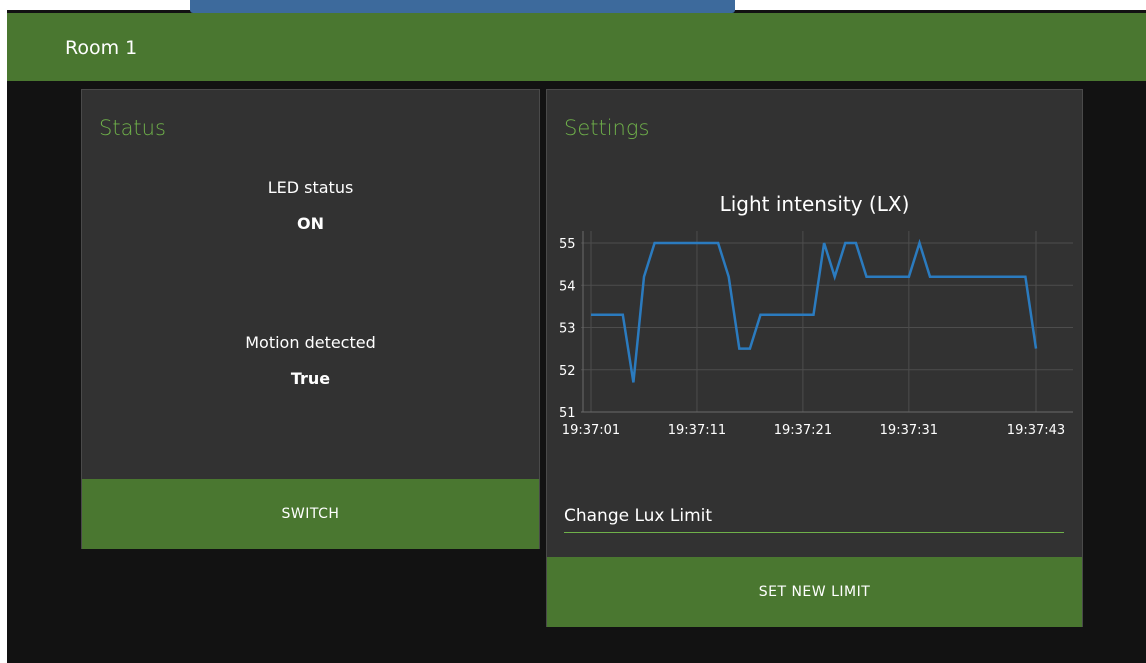 The image size is (1146, 663). What do you see at coordinates (909, 430) in the screenshot?
I see `chart-x-tick-label: 19:37:31` at bounding box center [909, 430].